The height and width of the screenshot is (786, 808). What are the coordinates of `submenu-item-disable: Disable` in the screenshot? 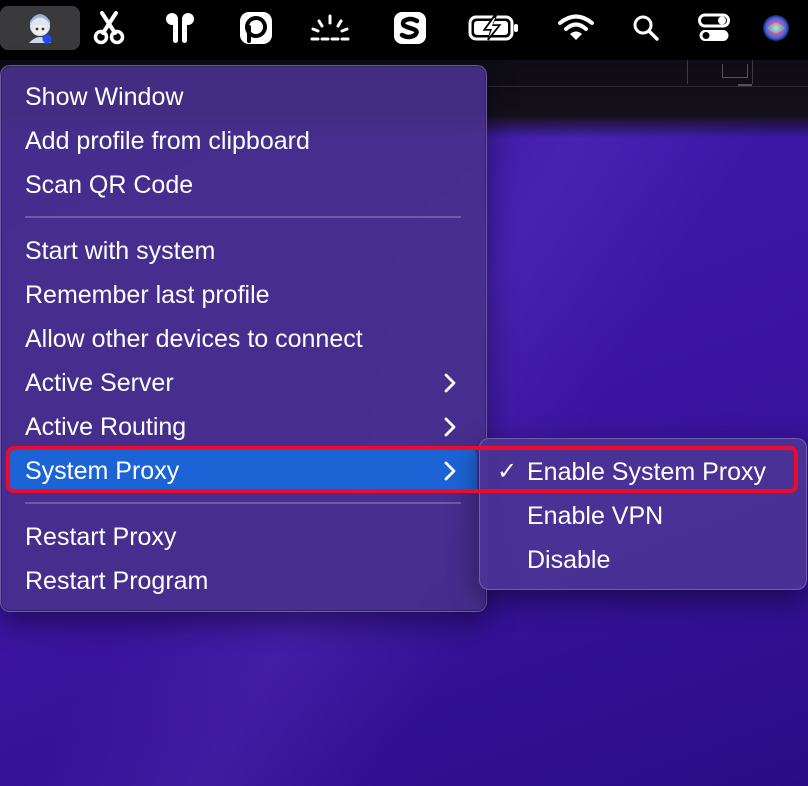 It's located at (643, 560).